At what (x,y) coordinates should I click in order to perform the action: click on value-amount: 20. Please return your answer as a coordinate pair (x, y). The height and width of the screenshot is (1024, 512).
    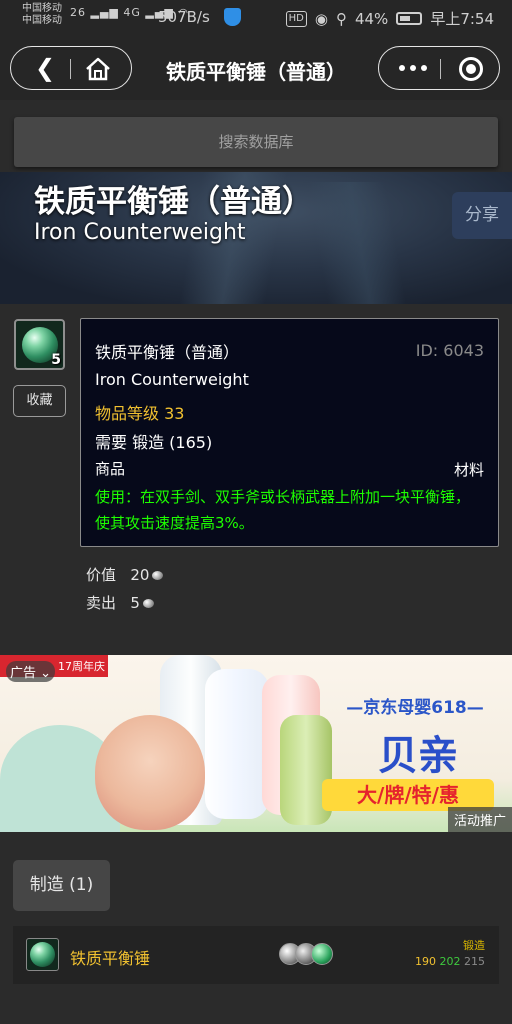
    Looking at the image, I should click on (140, 575).